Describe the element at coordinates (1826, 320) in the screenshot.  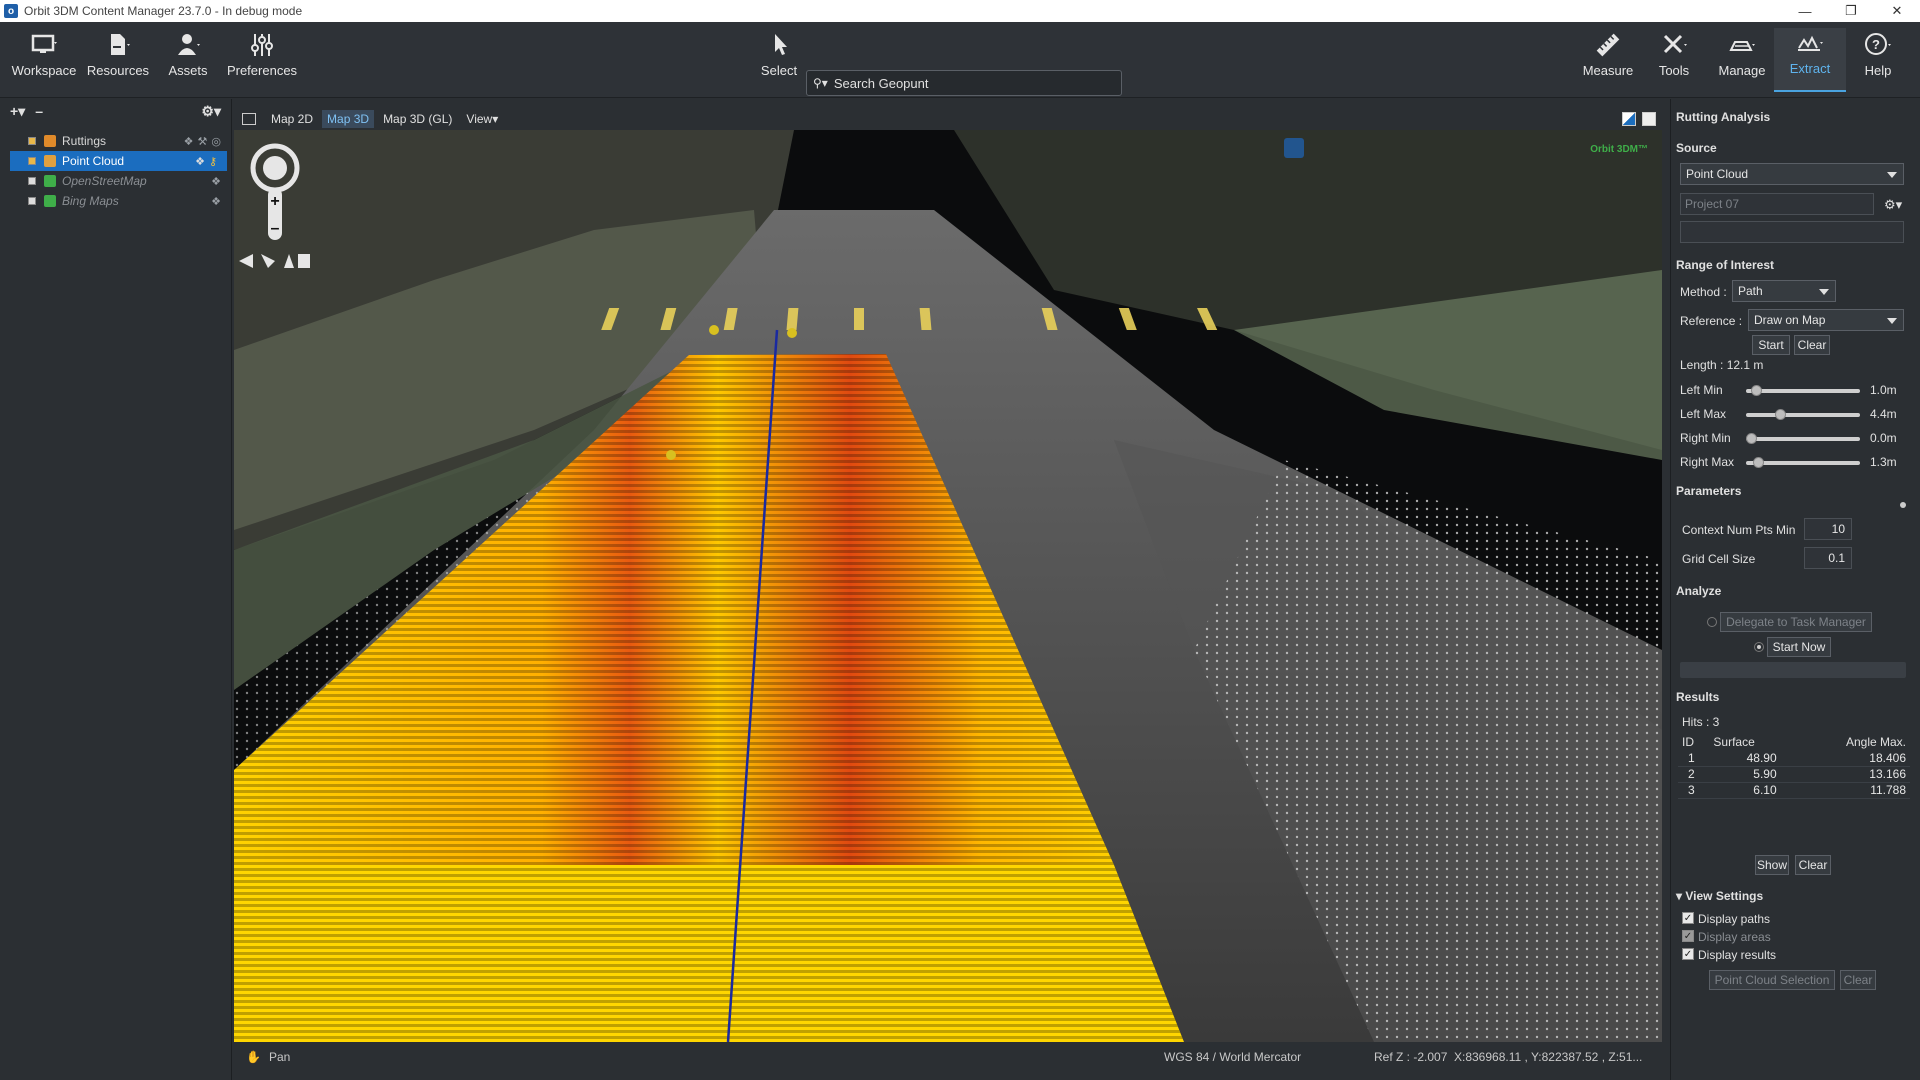
I see `reference-dropdown: Draw on Map` at that location.